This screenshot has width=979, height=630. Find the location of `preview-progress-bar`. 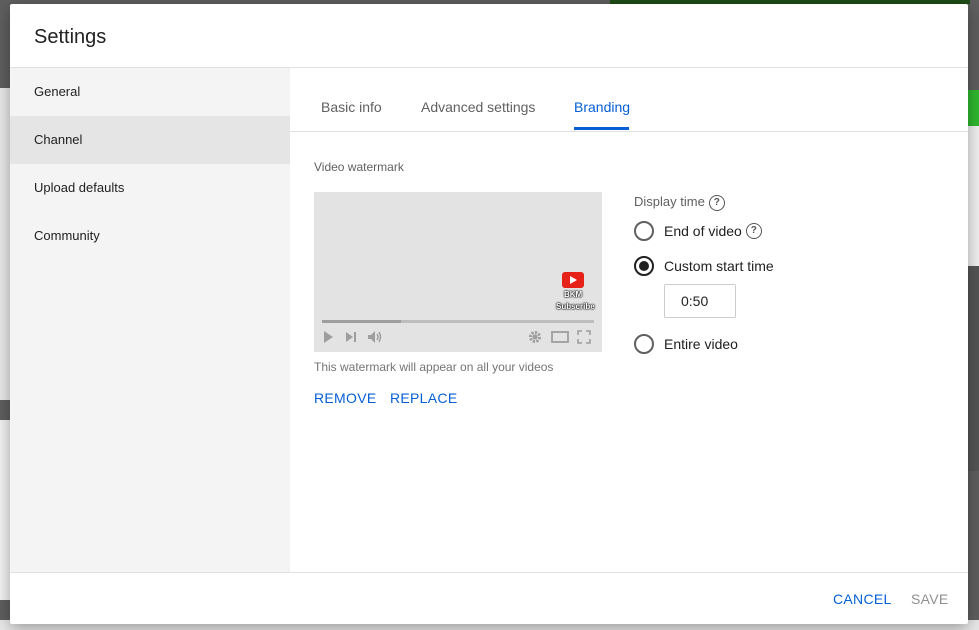

preview-progress-bar is located at coordinates (458, 321).